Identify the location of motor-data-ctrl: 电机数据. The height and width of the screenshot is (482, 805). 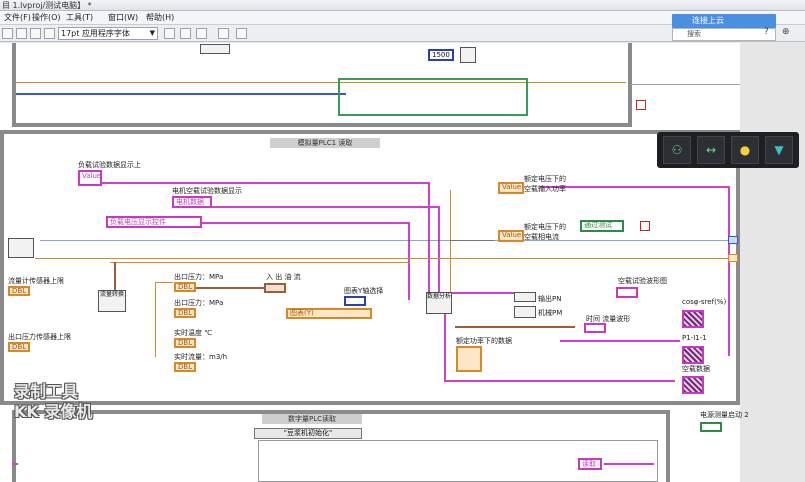
(192, 202).